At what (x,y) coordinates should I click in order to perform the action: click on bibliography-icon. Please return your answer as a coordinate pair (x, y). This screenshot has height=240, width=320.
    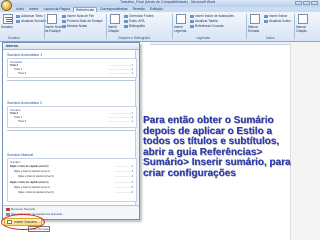
    Looking at the image, I should click on (126, 26).